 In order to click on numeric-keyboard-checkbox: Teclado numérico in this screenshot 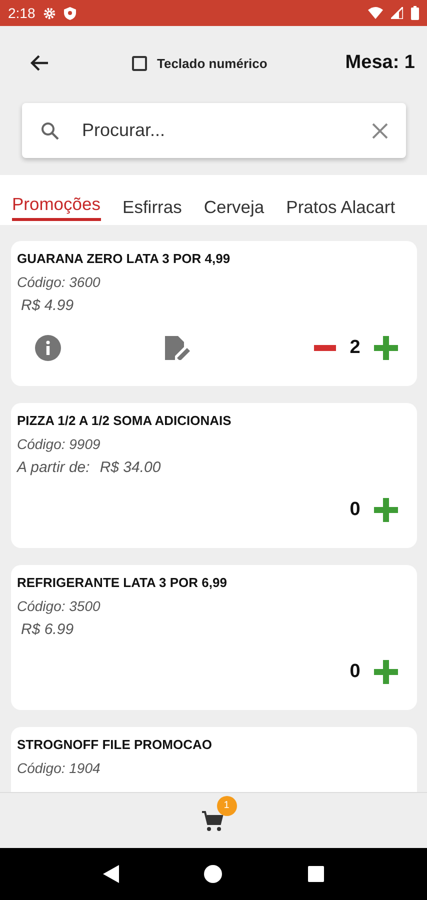, I will do `click(200, 63)`.